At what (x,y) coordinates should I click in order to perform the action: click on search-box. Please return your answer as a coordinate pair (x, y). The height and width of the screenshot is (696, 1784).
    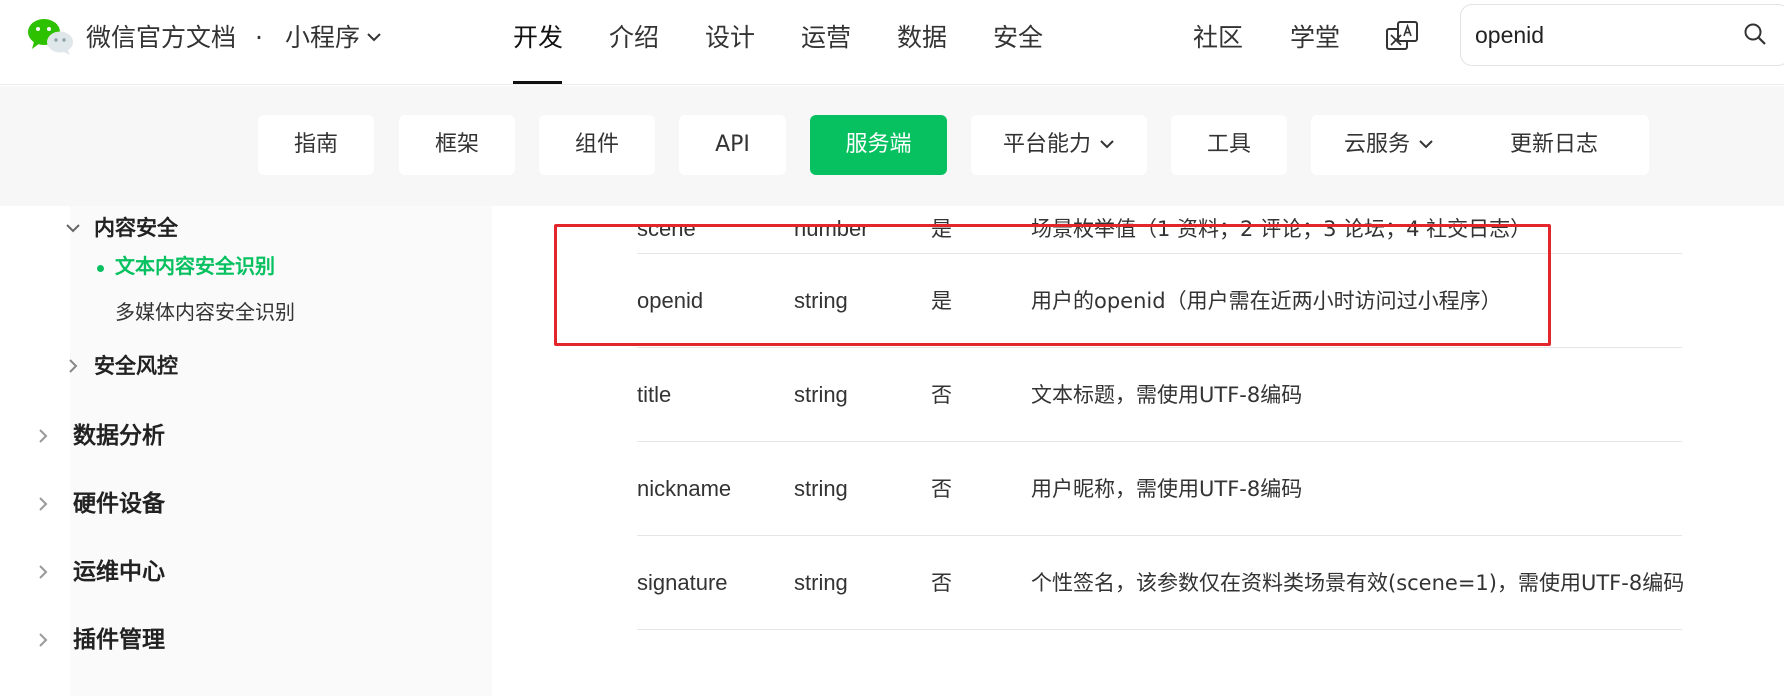
    Looking at the image, I should click on (1622, 35).